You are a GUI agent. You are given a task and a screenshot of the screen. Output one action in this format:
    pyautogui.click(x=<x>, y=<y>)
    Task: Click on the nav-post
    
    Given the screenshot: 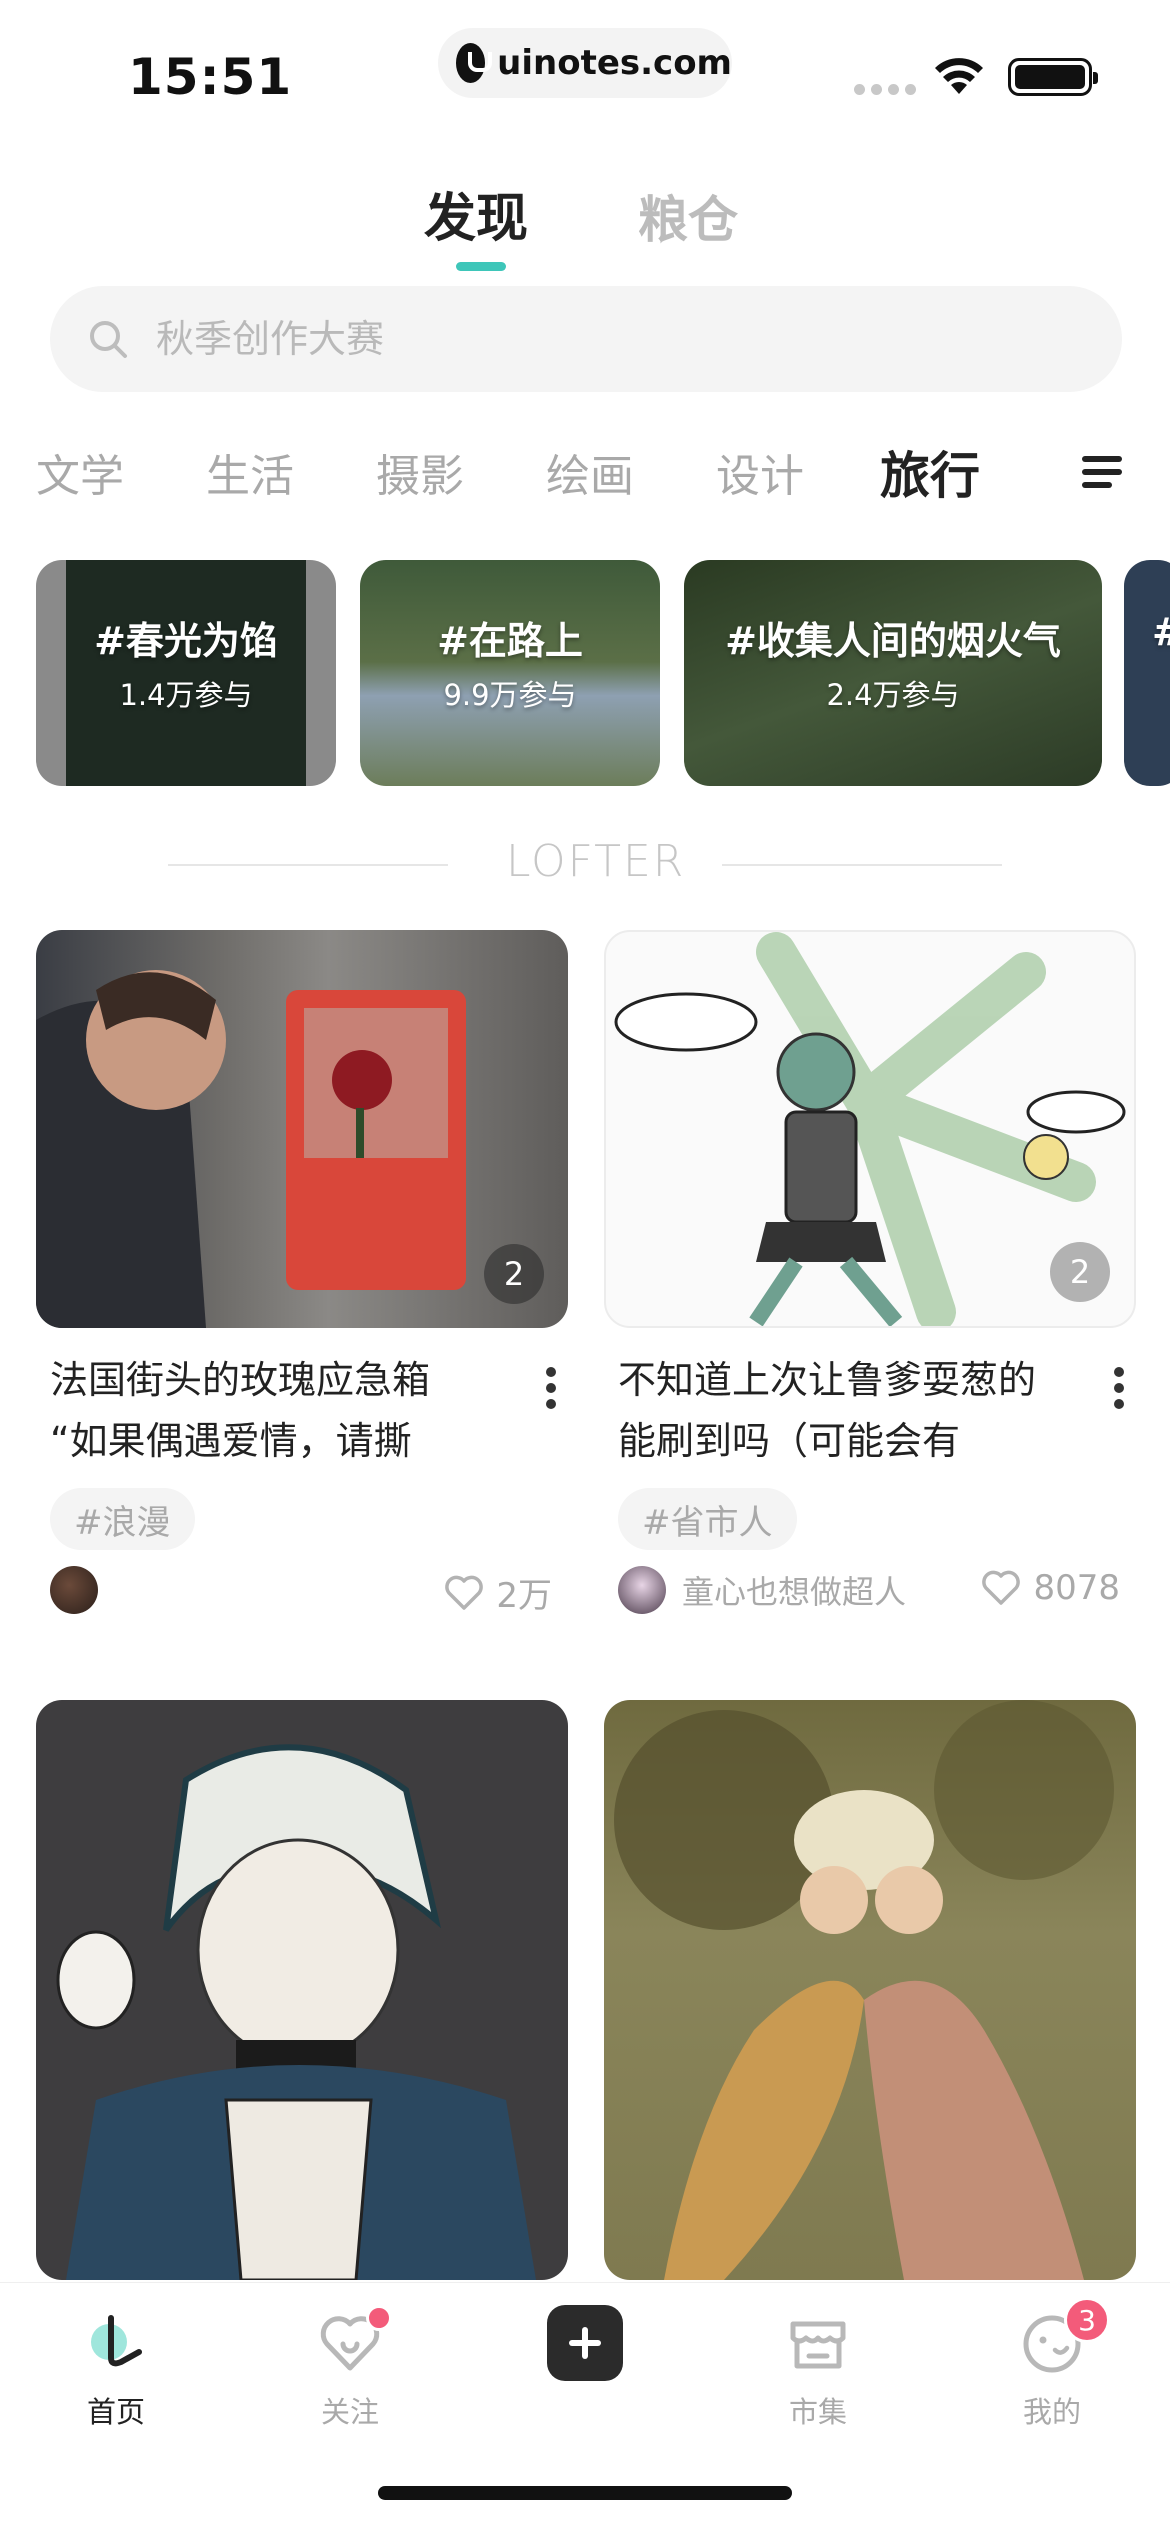 What is the action you would take?
    pyautogui.click(x=585, y=2343)
    